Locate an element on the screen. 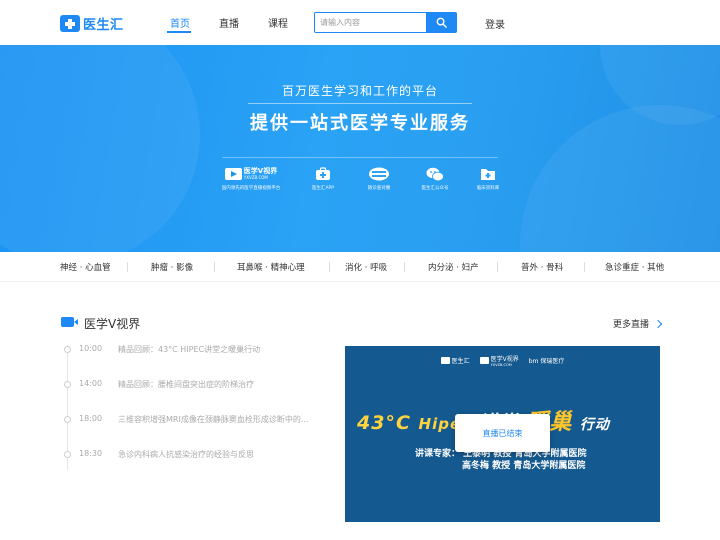 This screenshot has height=540, width=720. wechat-icon is located at coordinates (435, 174).